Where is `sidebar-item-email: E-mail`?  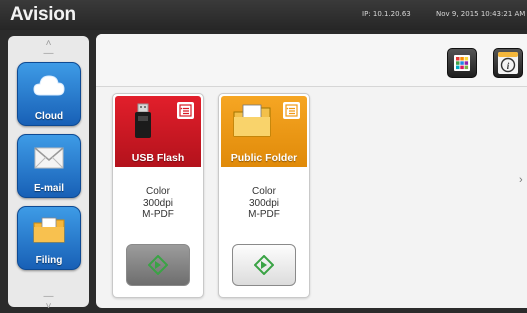 sidebar-item-email: E-mail is located at coordinates (49, 166).